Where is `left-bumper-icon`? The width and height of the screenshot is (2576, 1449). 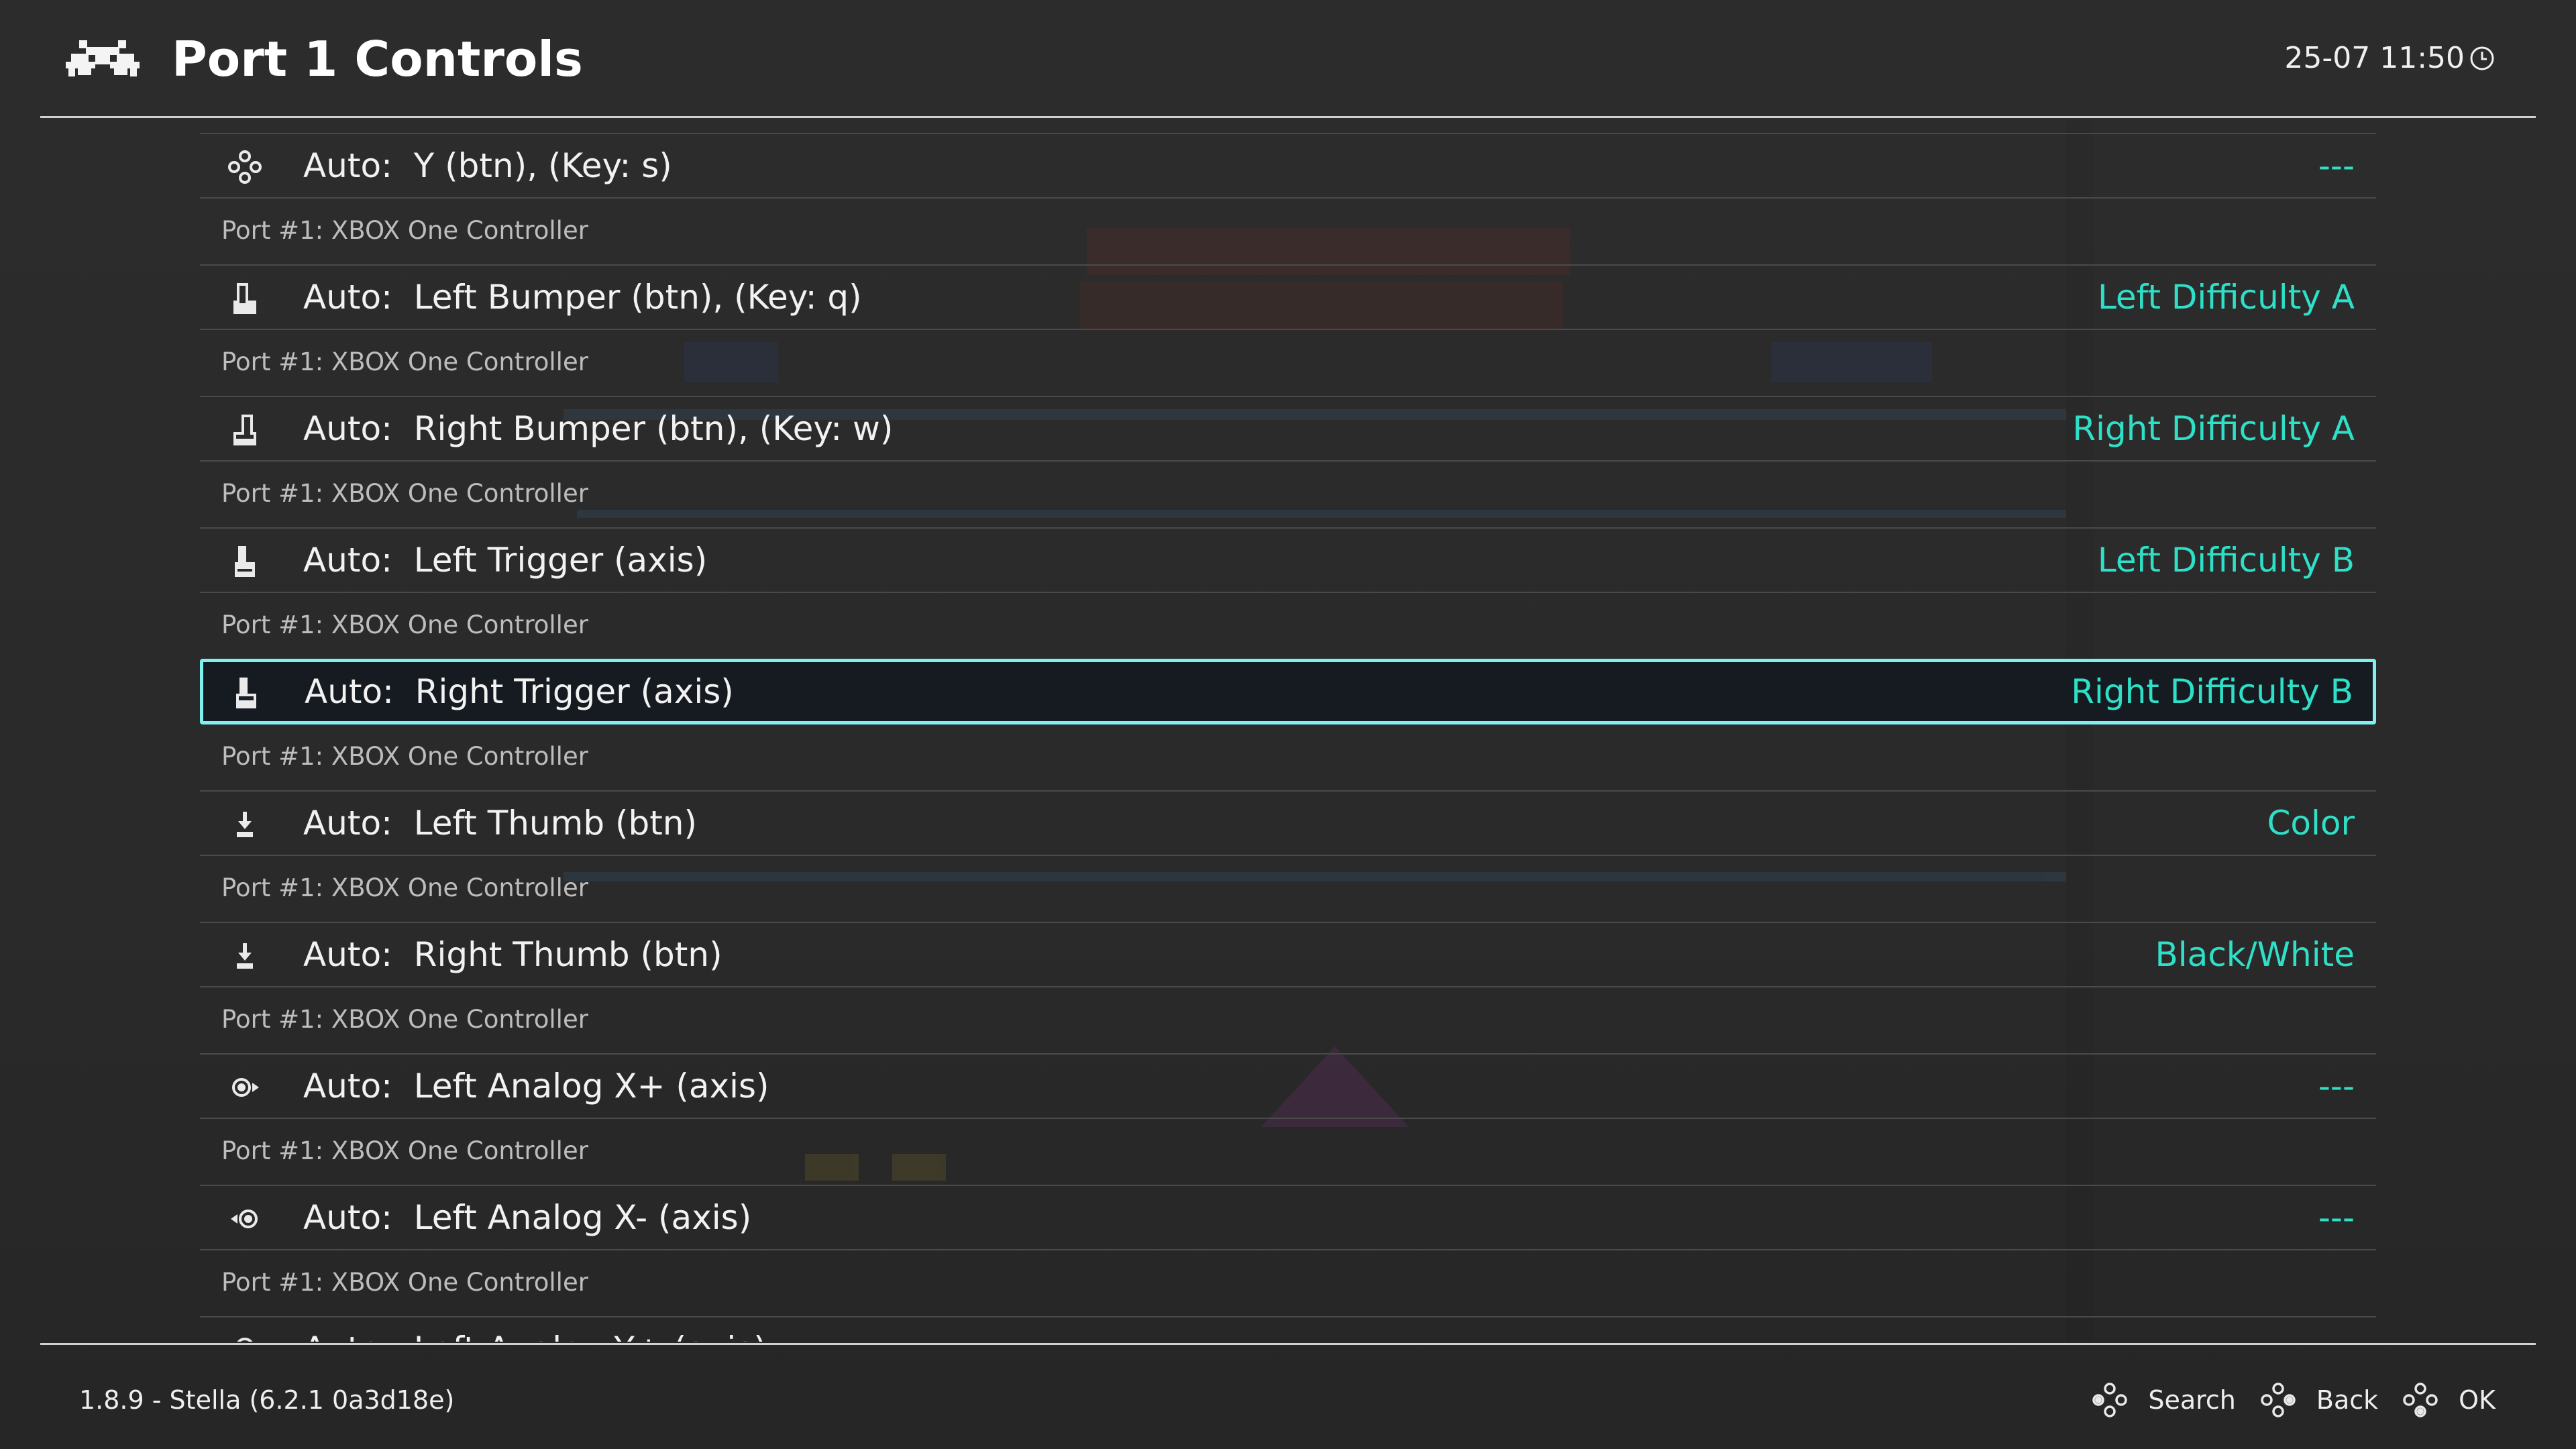
left-bumper-icon is located at coordinates (244, 298).